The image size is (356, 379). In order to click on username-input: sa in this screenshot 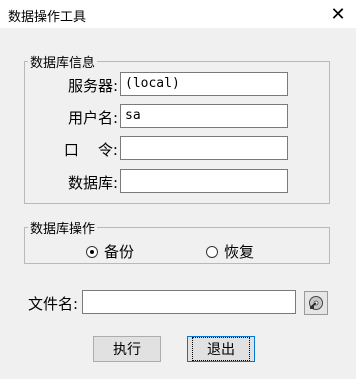, I will do `click(204, 116)`.